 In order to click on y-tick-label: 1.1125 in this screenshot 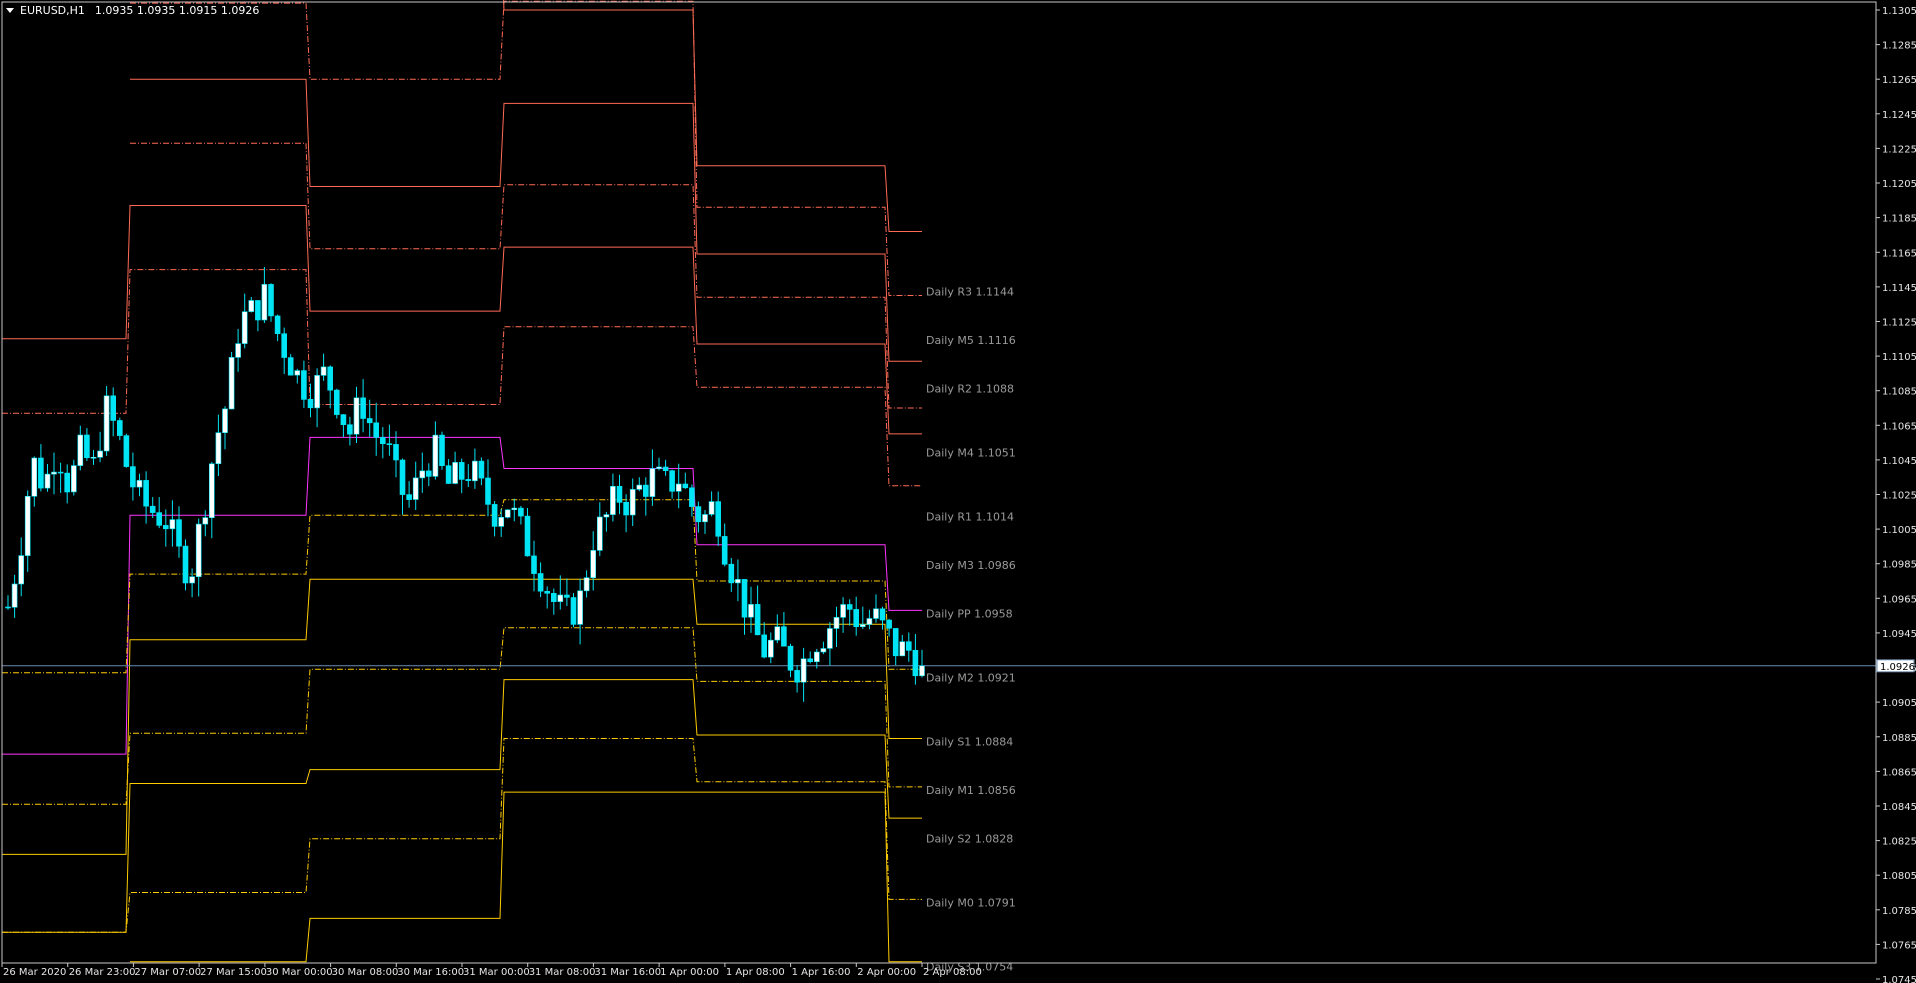, I will do `click(1899, 323)`.